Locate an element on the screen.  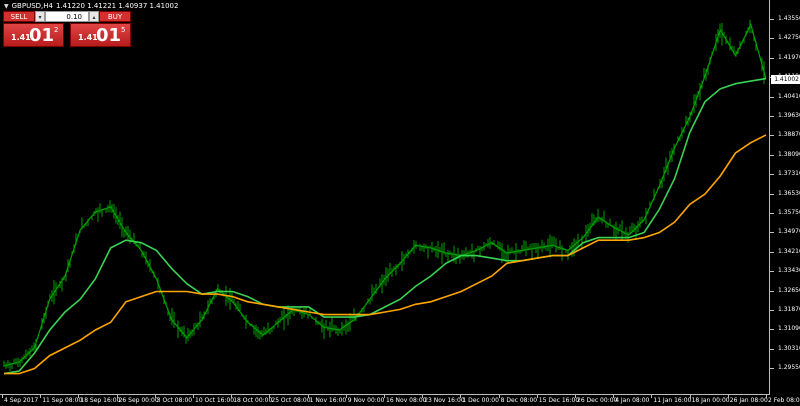
buy-price-sup: 5 is located at coordinates (123, 30).